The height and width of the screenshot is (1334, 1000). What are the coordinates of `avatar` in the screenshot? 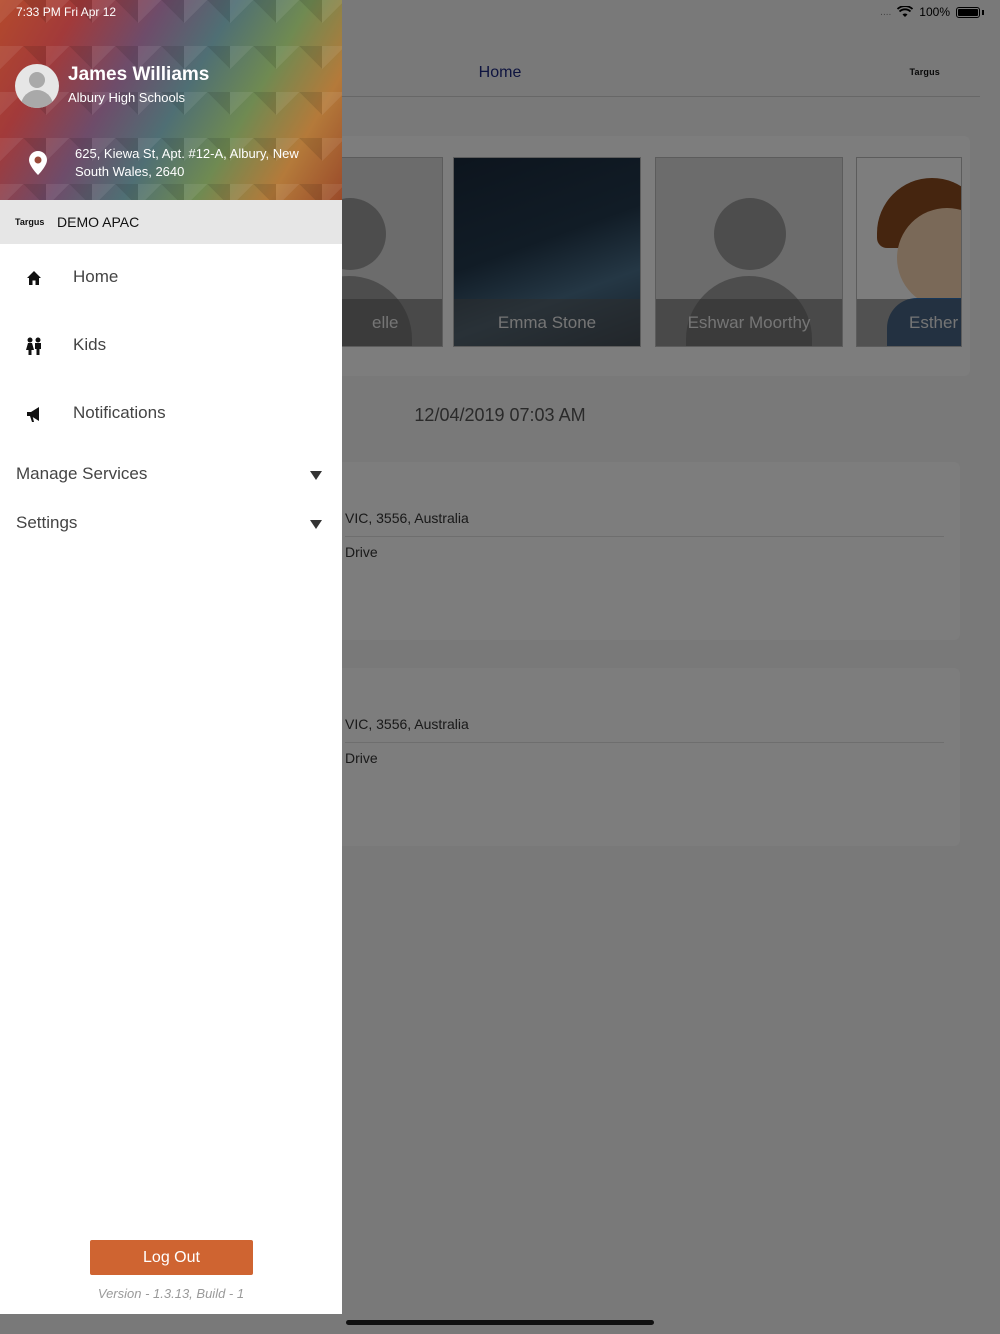 It's located at (37, 86).